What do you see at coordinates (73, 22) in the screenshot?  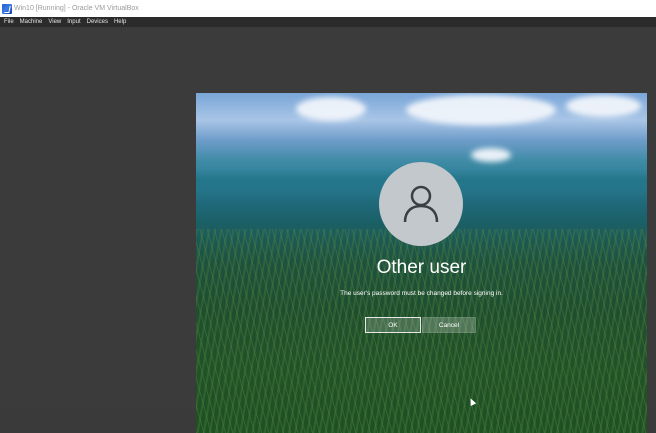 I see `menu-input: Input` at bounding box center [73, 22].